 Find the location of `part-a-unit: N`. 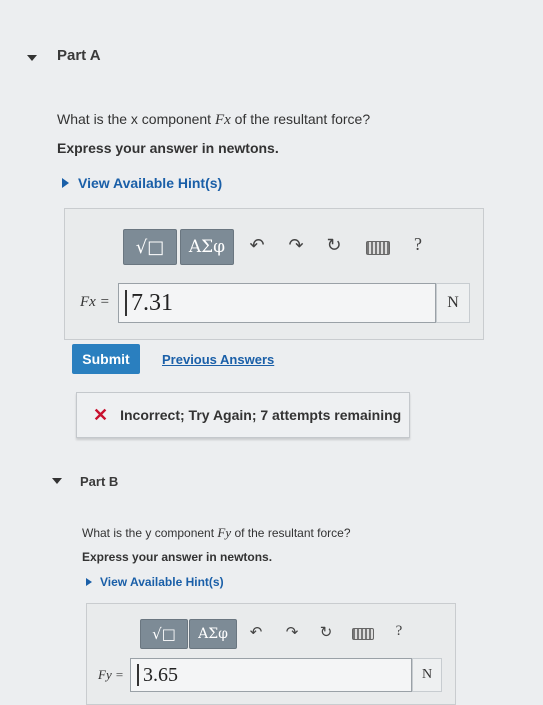

part-a-unit: N is located at coordinates (453, 303).